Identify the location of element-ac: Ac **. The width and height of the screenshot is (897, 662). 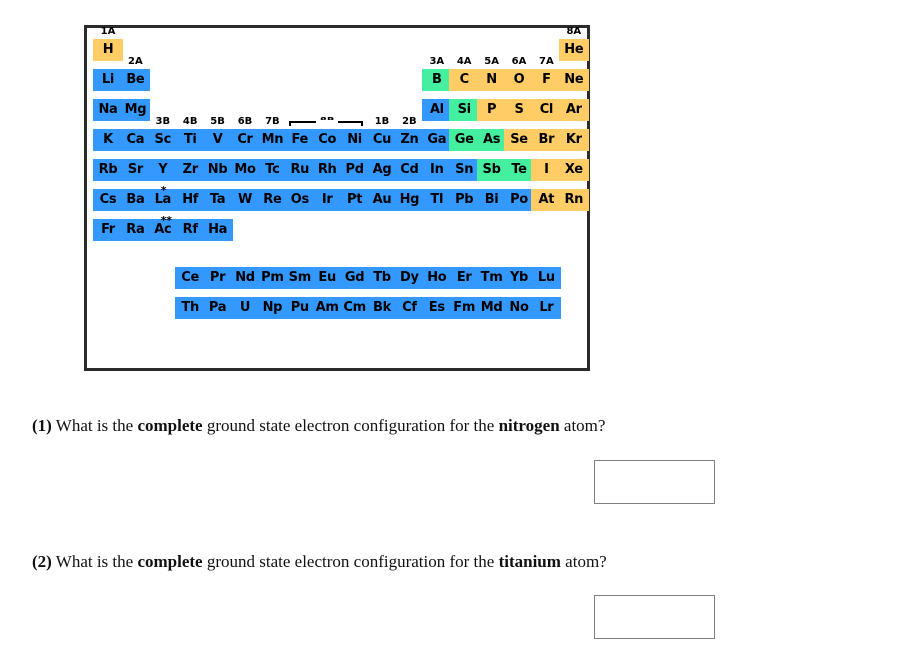
(162, 228).